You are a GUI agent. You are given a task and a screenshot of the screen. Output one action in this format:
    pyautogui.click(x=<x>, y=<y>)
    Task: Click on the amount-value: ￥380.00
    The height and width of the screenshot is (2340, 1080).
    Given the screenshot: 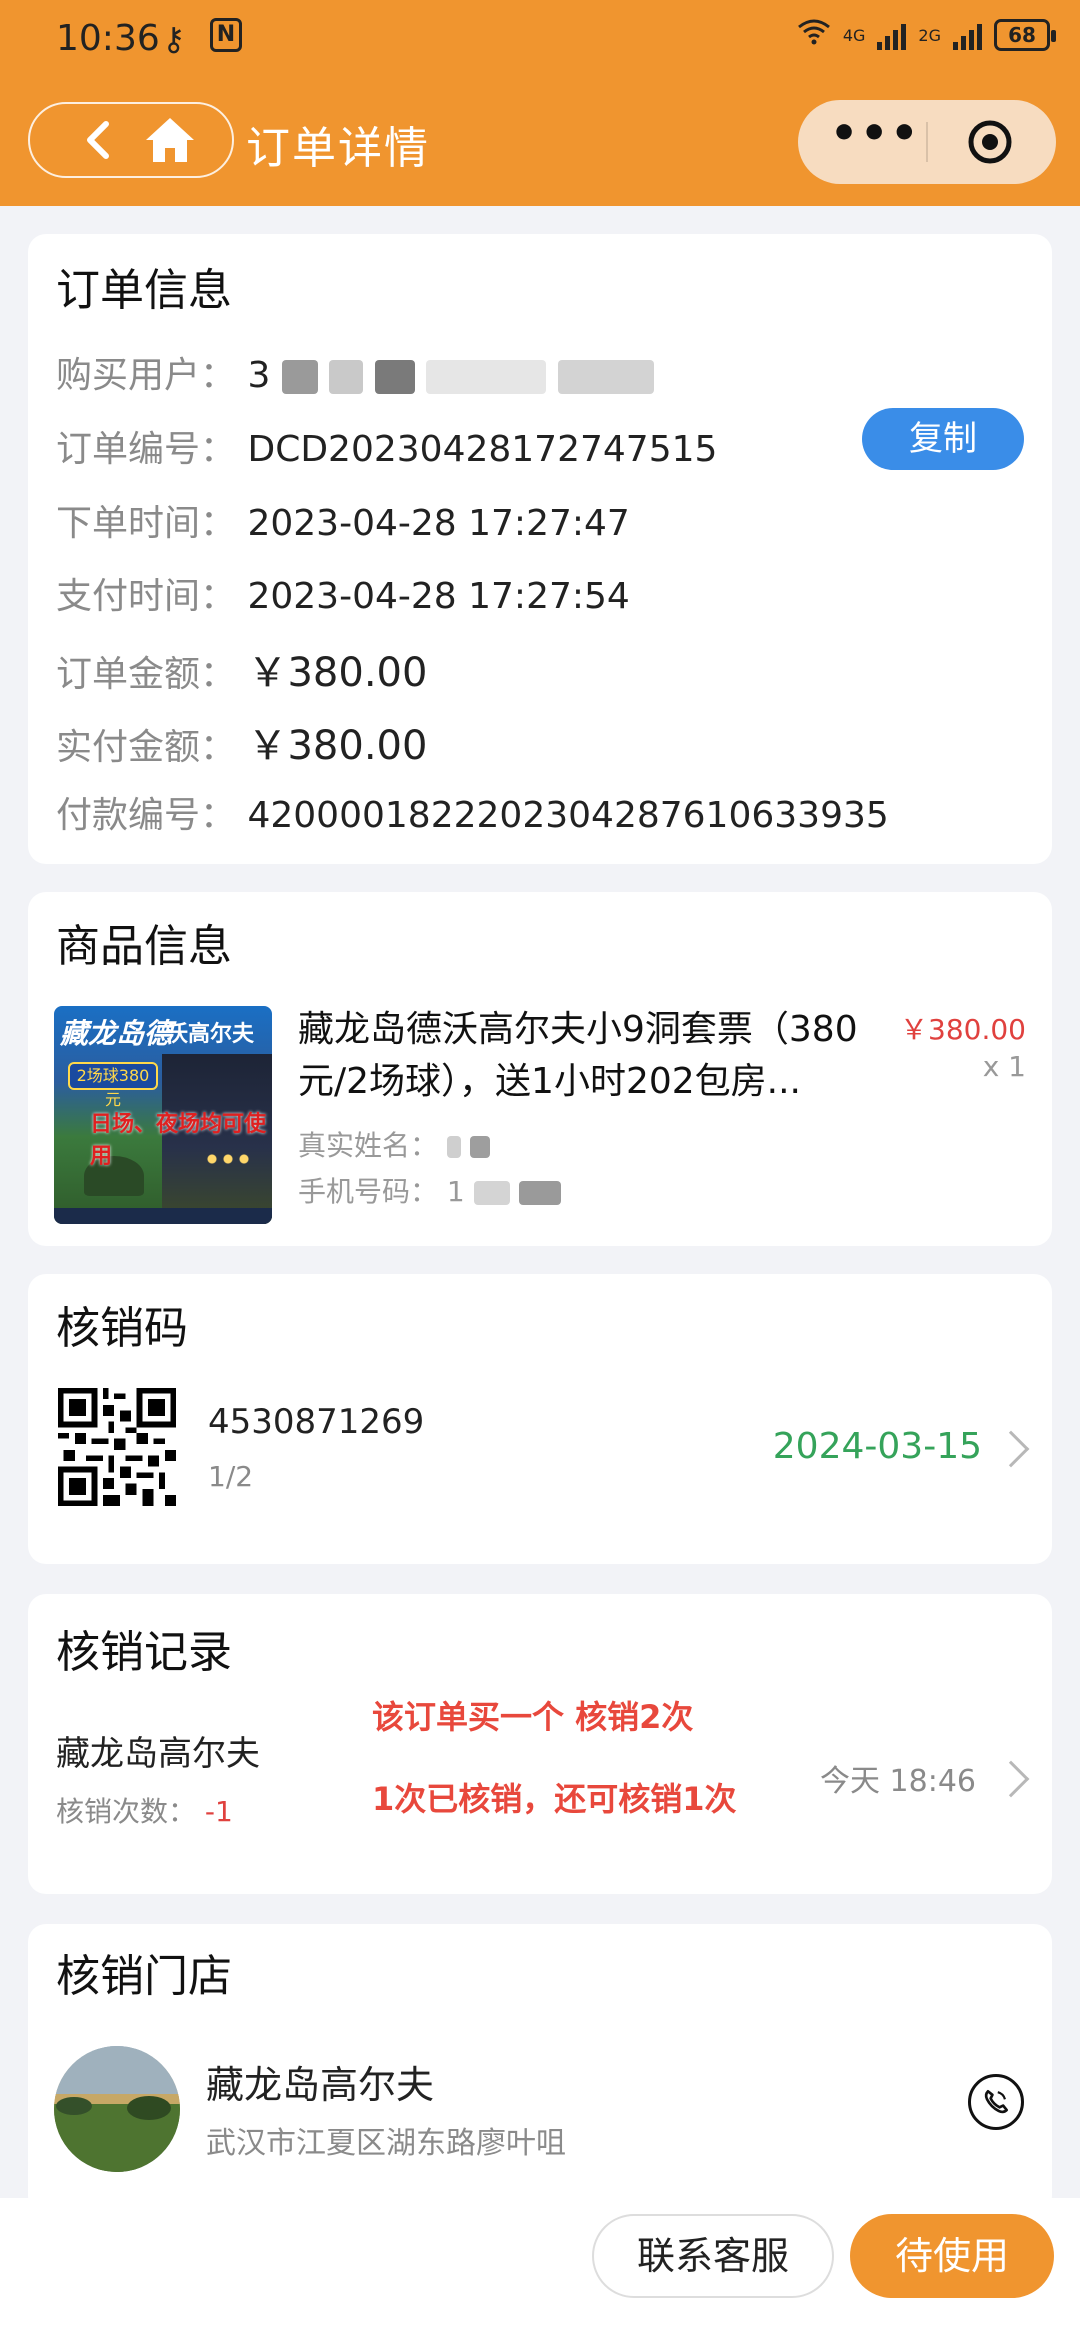 What is the action you would take?
    pyautogui.click(x=337, y=673)
    